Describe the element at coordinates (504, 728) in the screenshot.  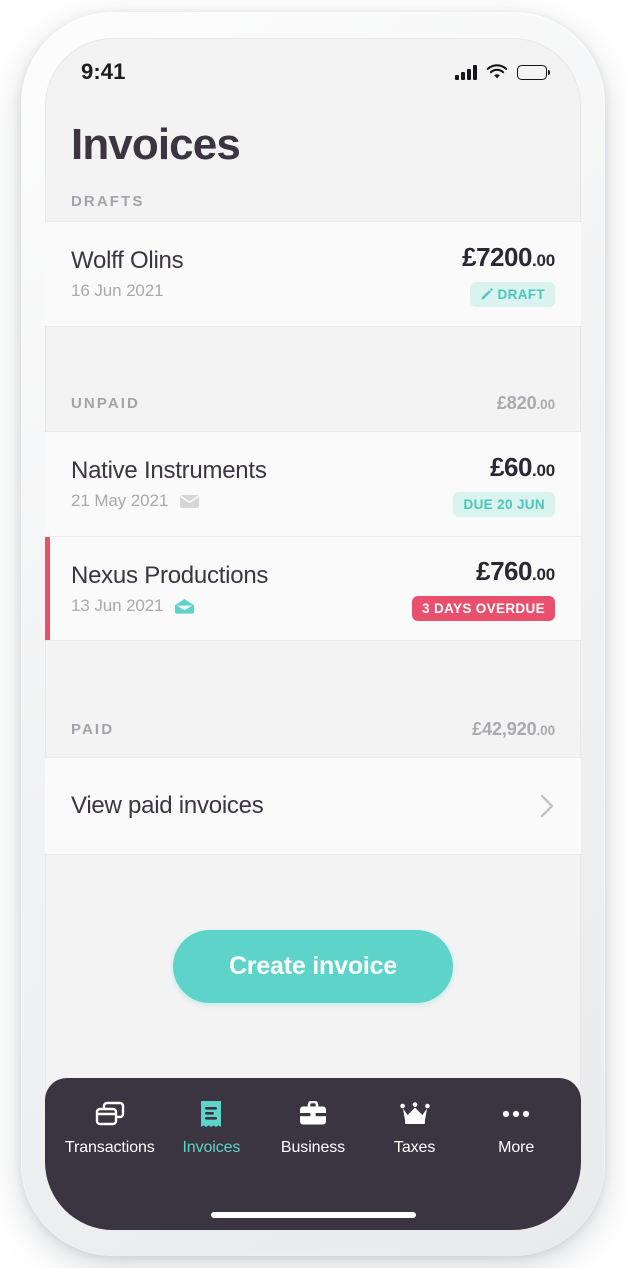
I see `section-total-amount: £42,920` at that location.